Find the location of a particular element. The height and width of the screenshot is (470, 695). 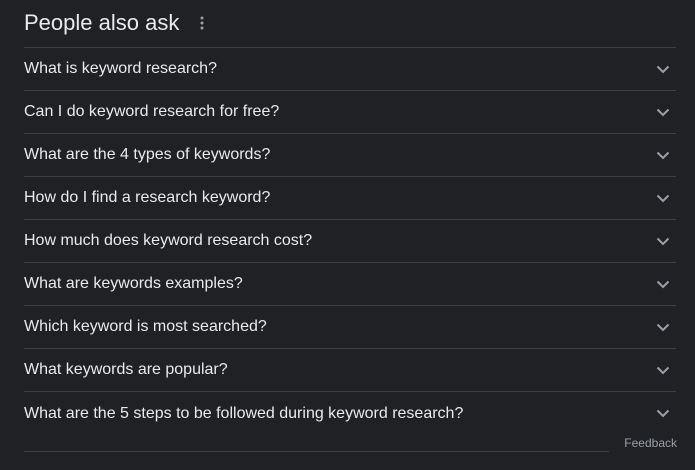

more-vert-icon is located at coordinates (202, 23).